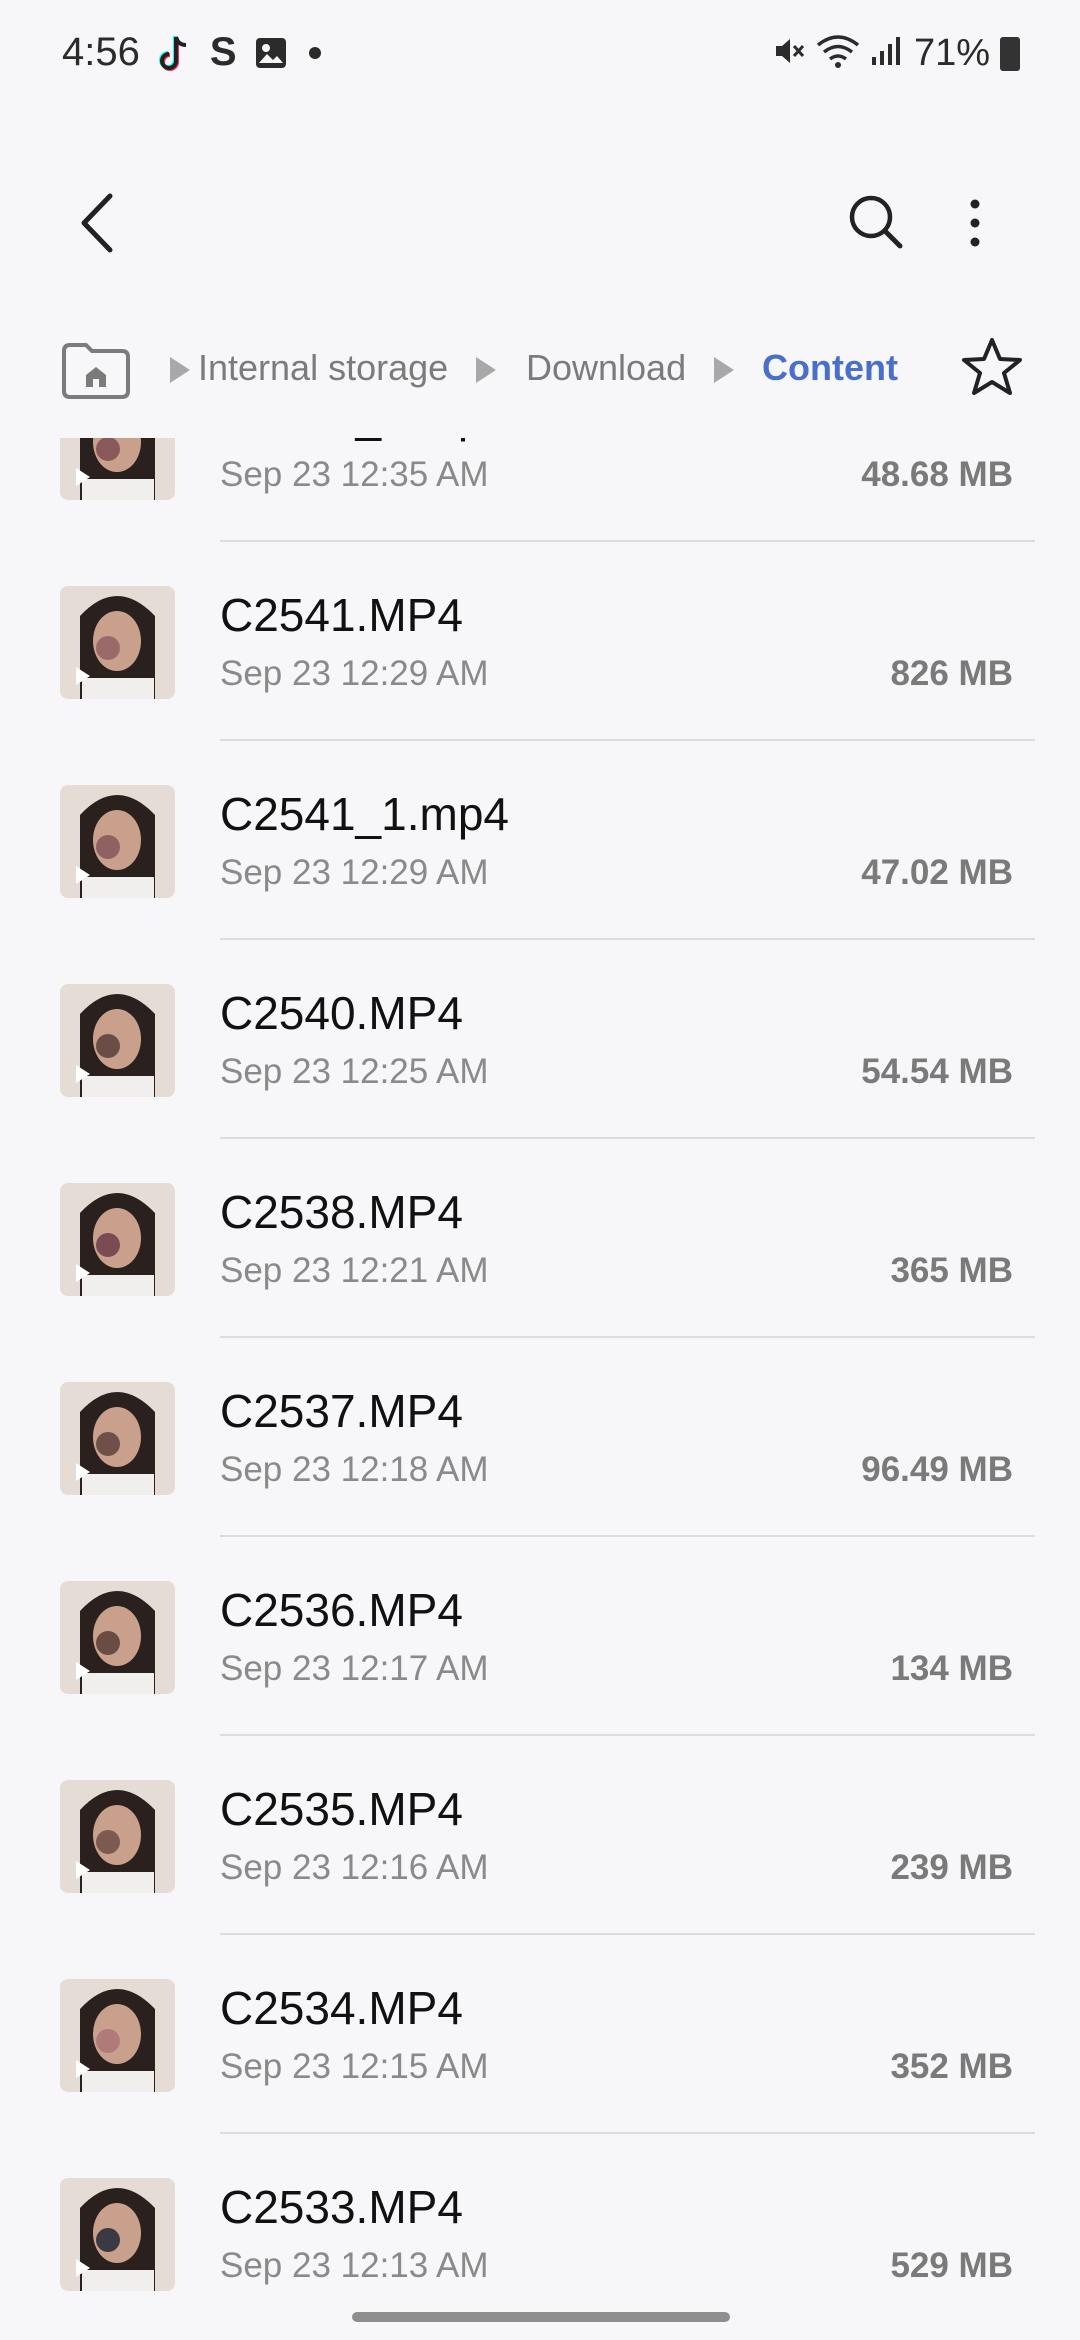 This screenshot has height=2340, width=1080. What do you see at coordinates (341, 1212) in the screenshot?
I see `file-name: C2538.MP4` at bounding box center [341, 1212].